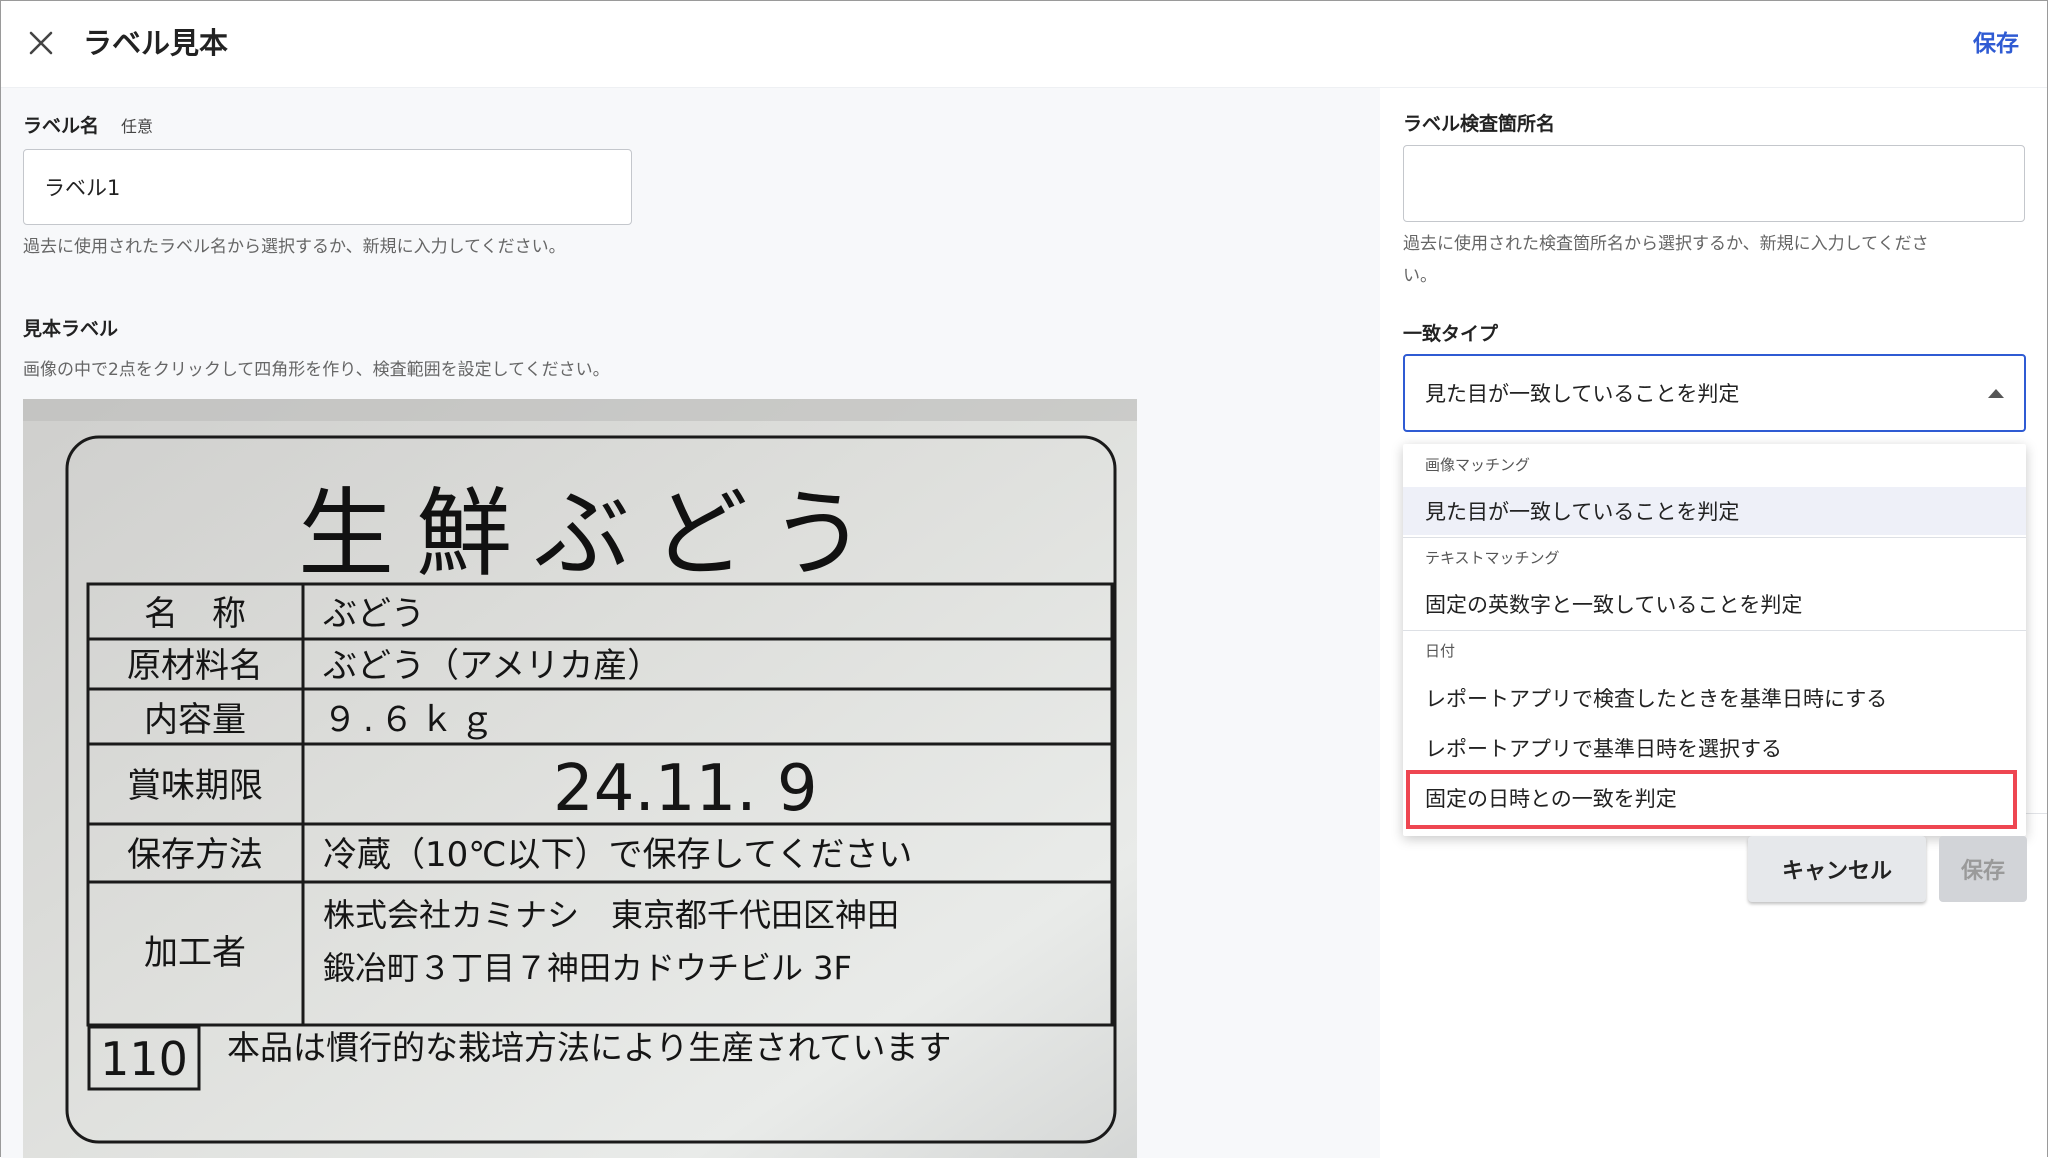 This screenshot has width=2048, height=1158. Describe the element at coordinates (587, 968) in the screenshot. I see `row-value-processor-line2: 鍛冶町３丁目７神田カドウチビル 3F` at that location.